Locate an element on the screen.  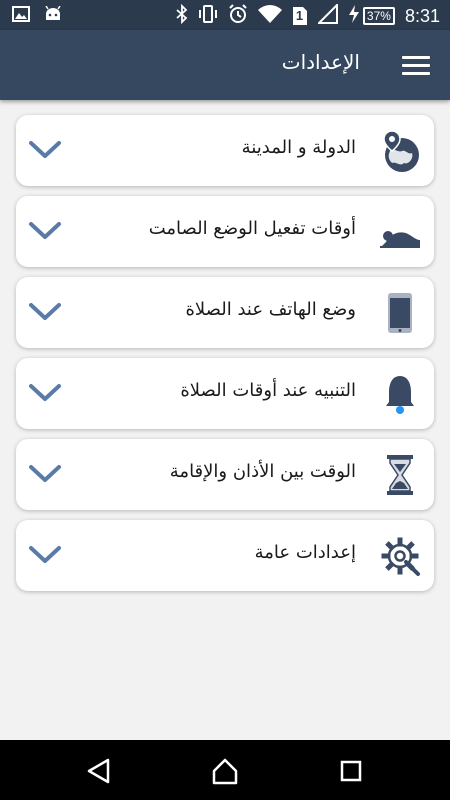
sim-number: 1 is located at coordinates (299, 15).